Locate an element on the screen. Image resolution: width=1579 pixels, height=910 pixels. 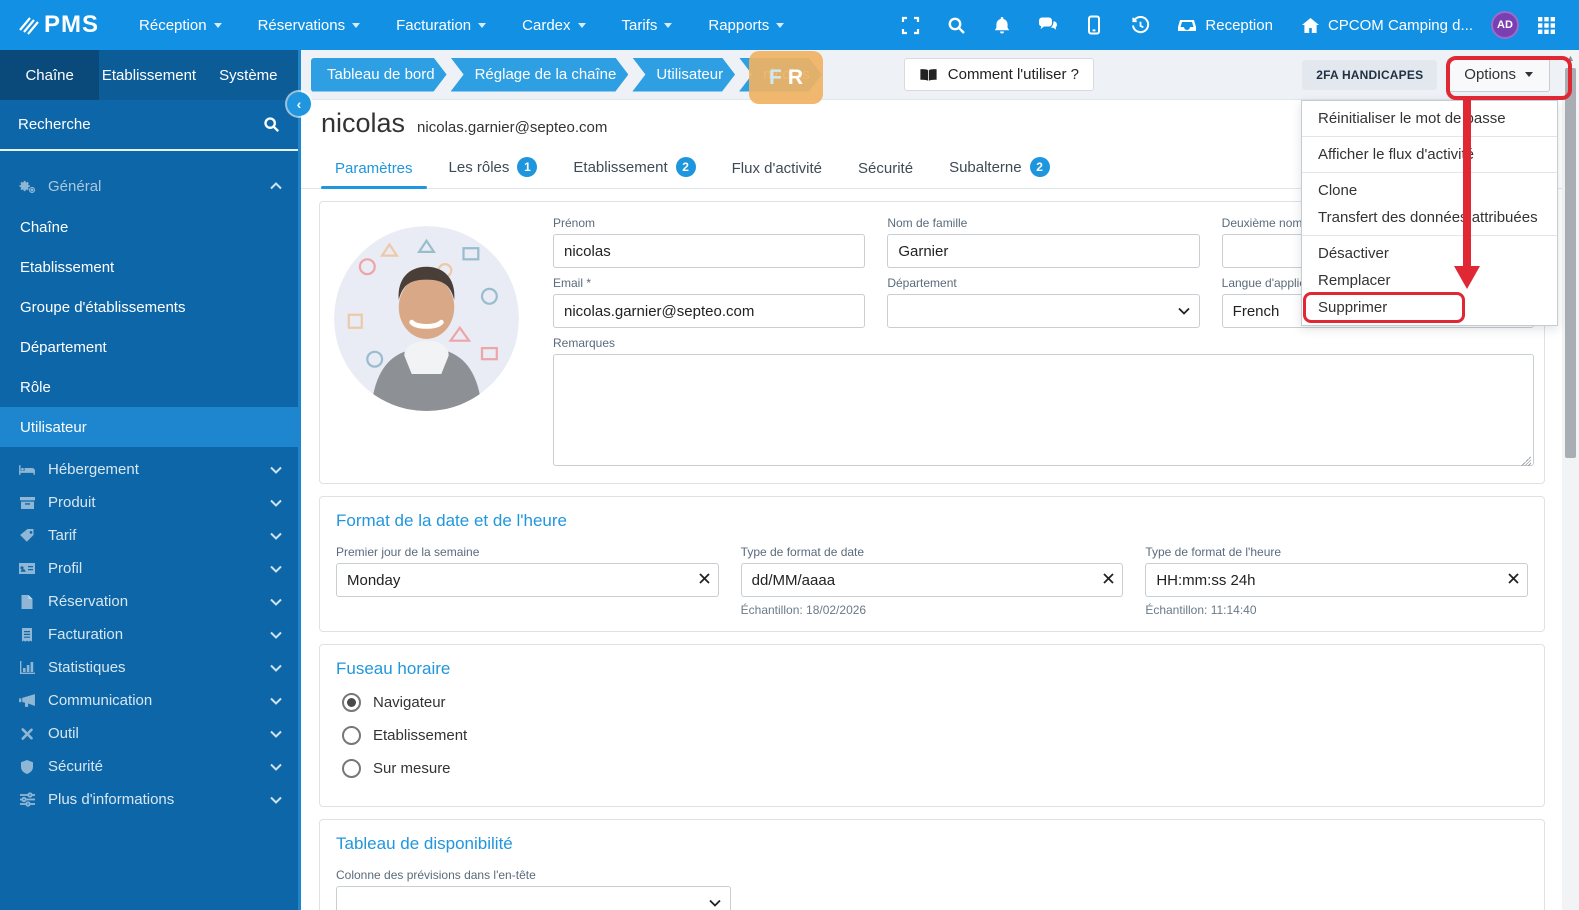
menu-rapports: Rapports is located at coordinates (746, 25).